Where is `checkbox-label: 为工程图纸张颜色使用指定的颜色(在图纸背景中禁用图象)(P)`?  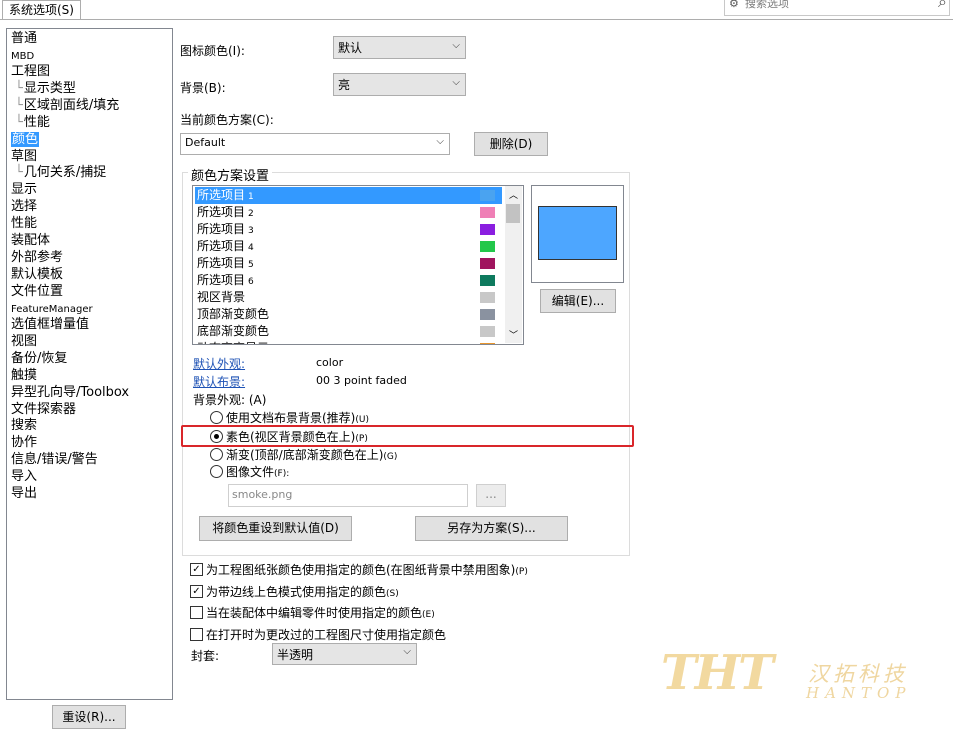 checkbox-label: 为工程图纸张颜色使用指定的颜色(在图纸背景中禁用图象)(P) is located at coordinates (367, 569).